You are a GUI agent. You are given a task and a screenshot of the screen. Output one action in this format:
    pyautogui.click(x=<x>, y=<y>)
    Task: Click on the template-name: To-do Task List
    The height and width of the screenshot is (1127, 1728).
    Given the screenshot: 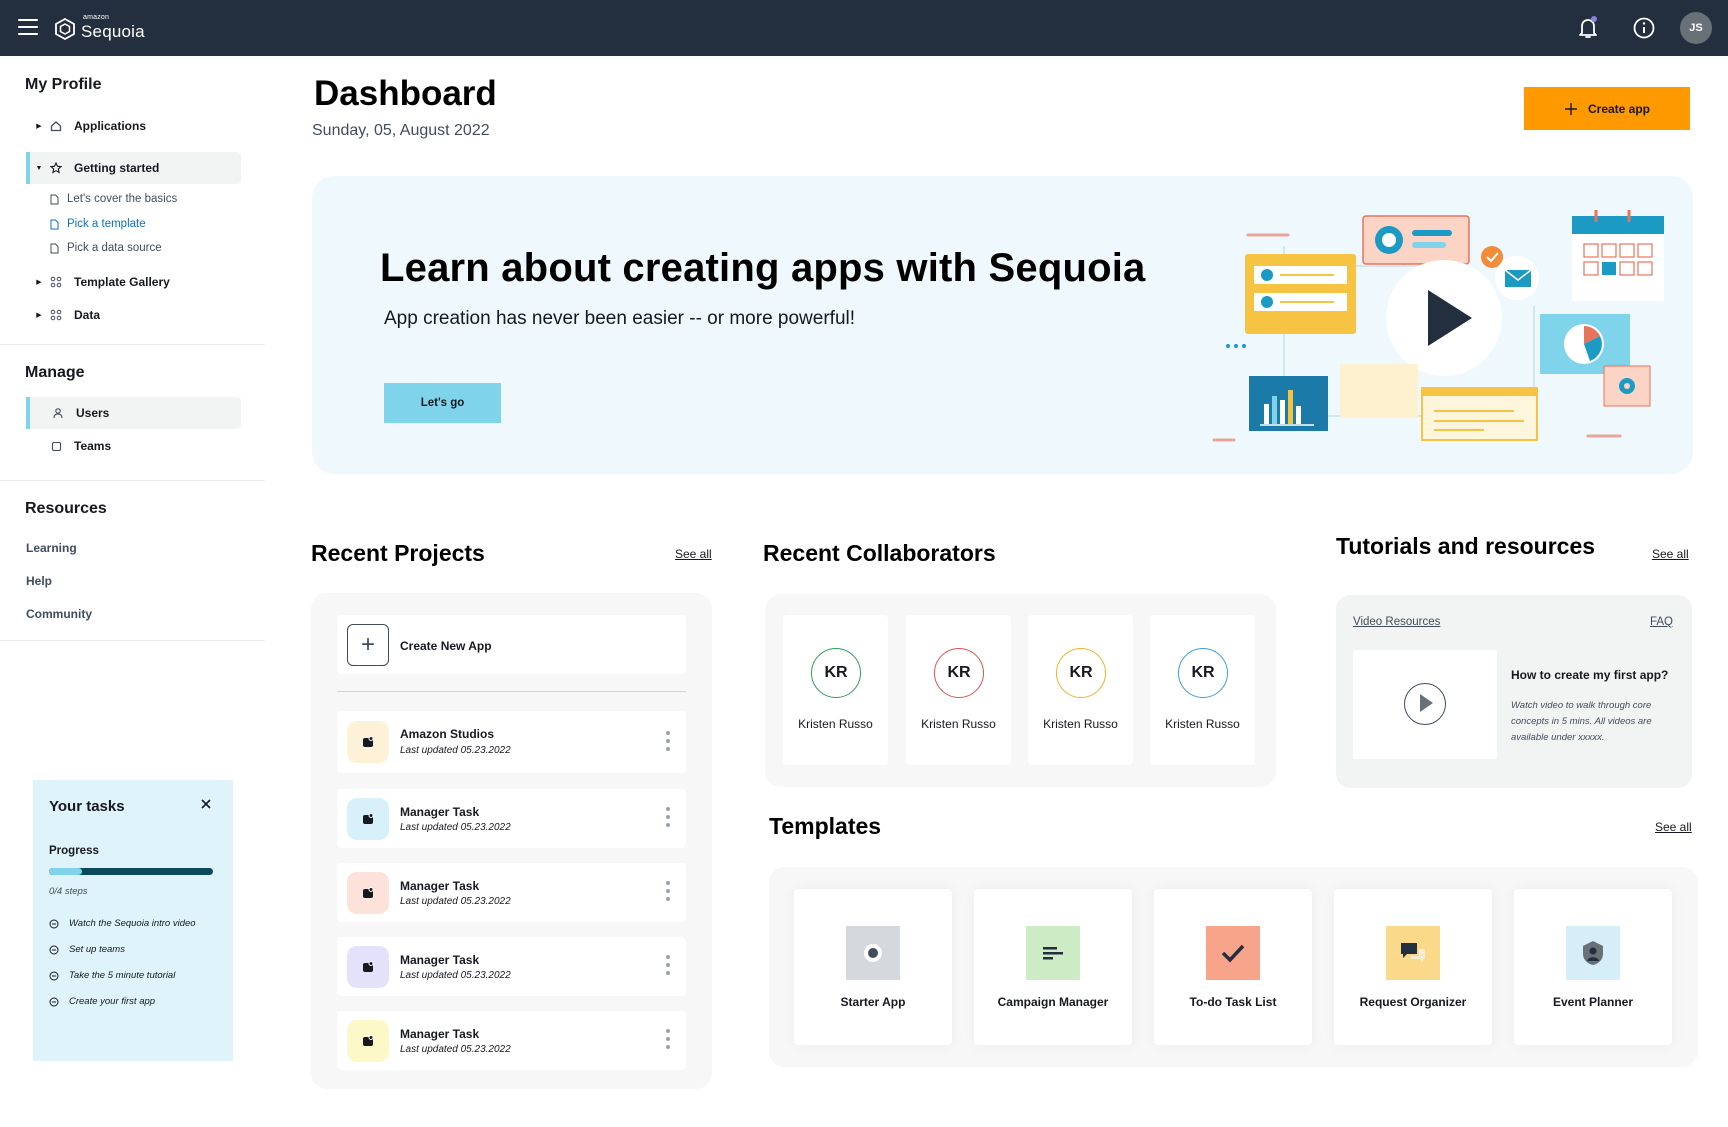 What is the action you would take?
    pyautogui.click(x=1233, y=1002)
    